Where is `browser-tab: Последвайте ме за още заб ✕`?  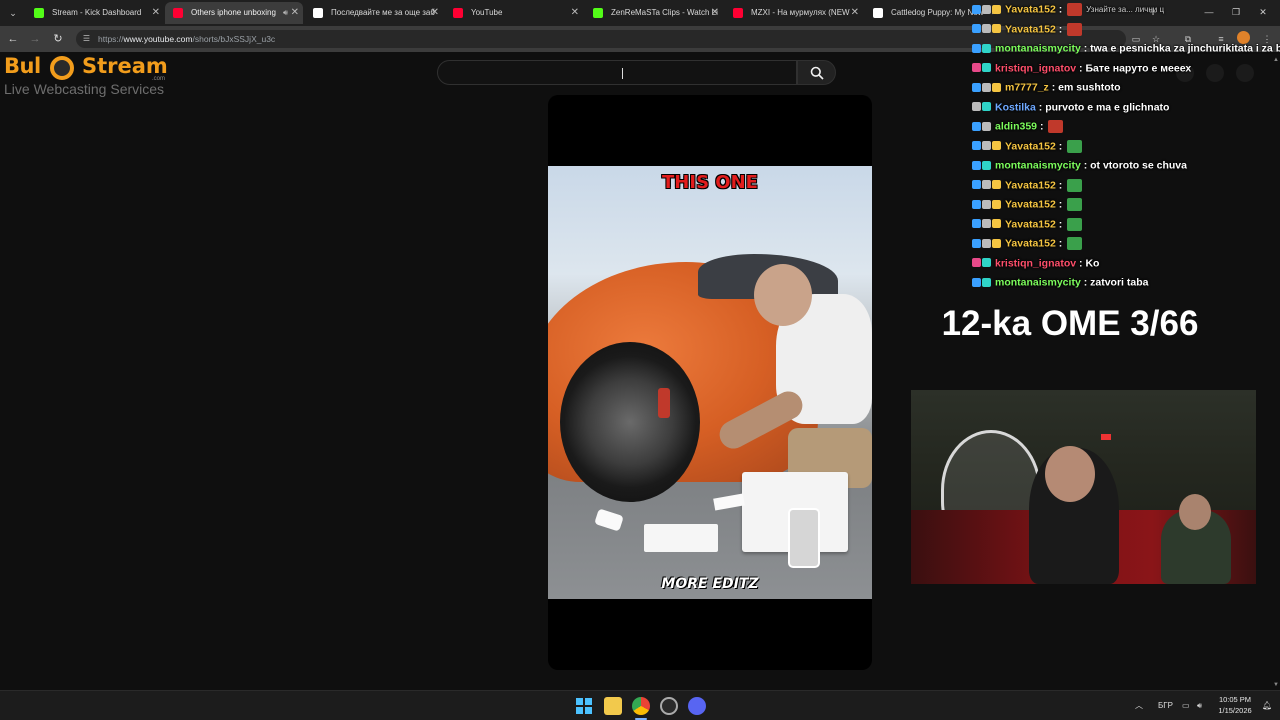
browser-tab: Последвайте ме за още заб ✕ is located at coordinates (374, 13).